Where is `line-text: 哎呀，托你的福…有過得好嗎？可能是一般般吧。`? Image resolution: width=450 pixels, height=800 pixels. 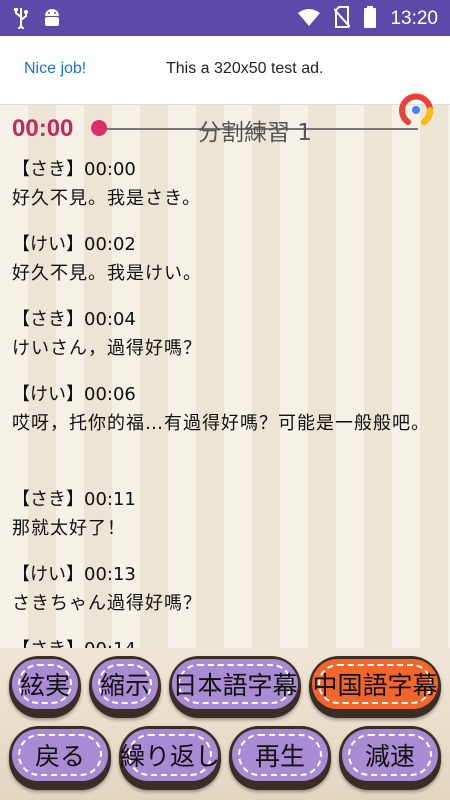 line-text: 哎呀，托你的福…有過得好嗎？可能是一般般吧。 is located at coordinates (221, 423).